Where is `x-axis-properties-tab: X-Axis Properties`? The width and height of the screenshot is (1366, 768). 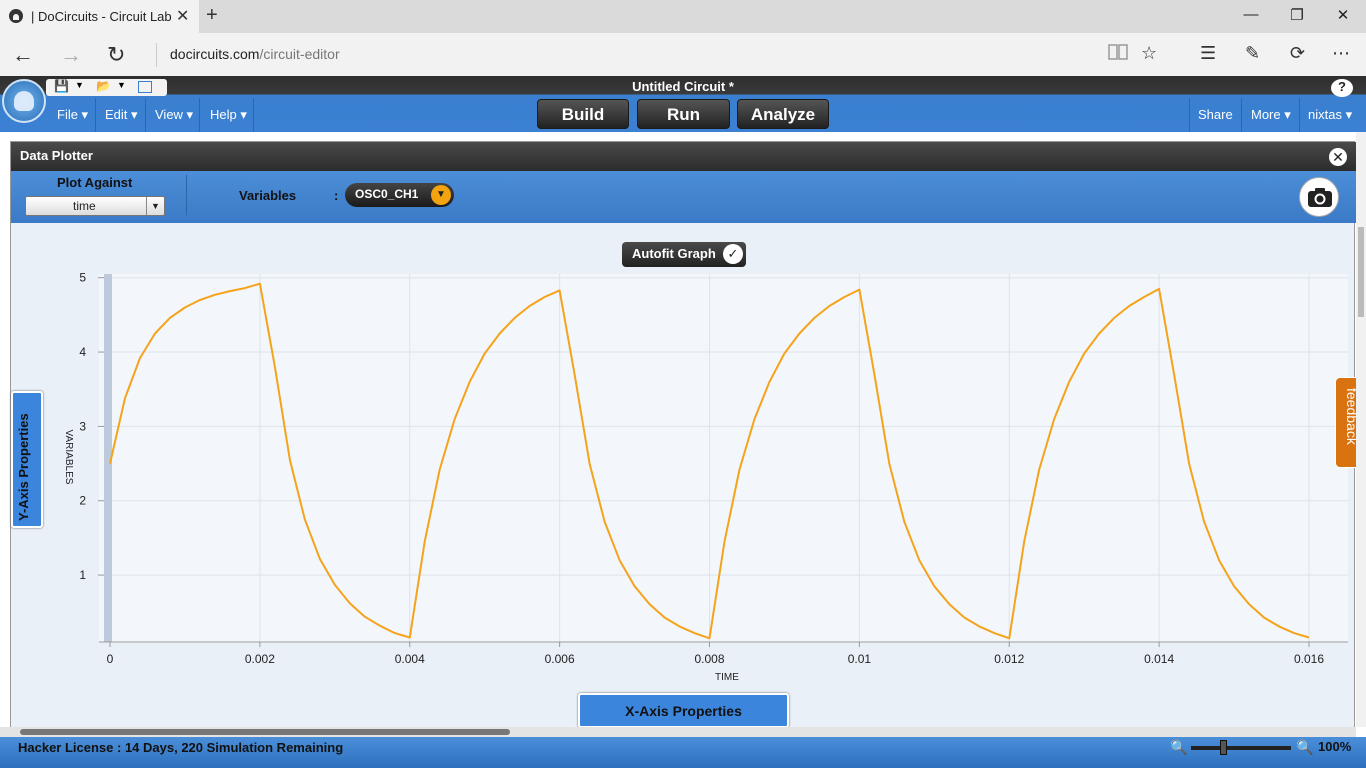
x-axis-properties-tab: X-Axis Properties is located at coordinates (683, 710).